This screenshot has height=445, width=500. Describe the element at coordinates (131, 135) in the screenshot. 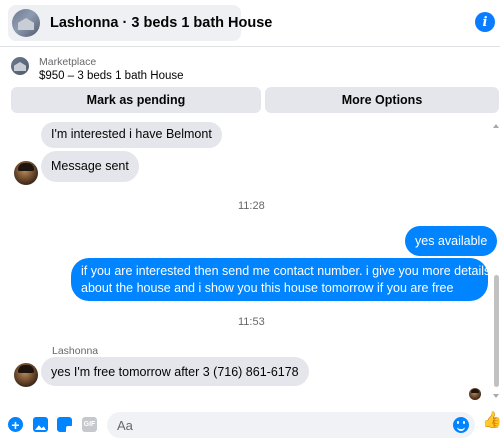

I see `incoming-message-bubble: I'm interested i have Belmont` at that location.